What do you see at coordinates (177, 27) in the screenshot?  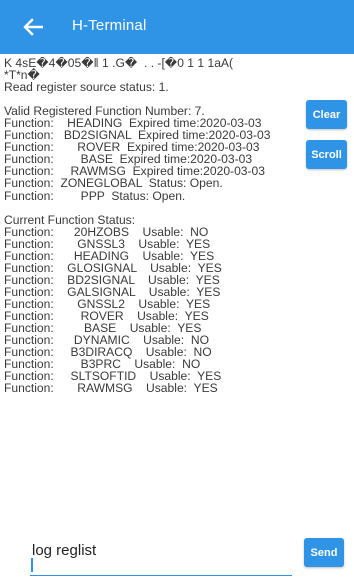 I see `app-bar: H-Terminal` at bounding box center [177, 27].